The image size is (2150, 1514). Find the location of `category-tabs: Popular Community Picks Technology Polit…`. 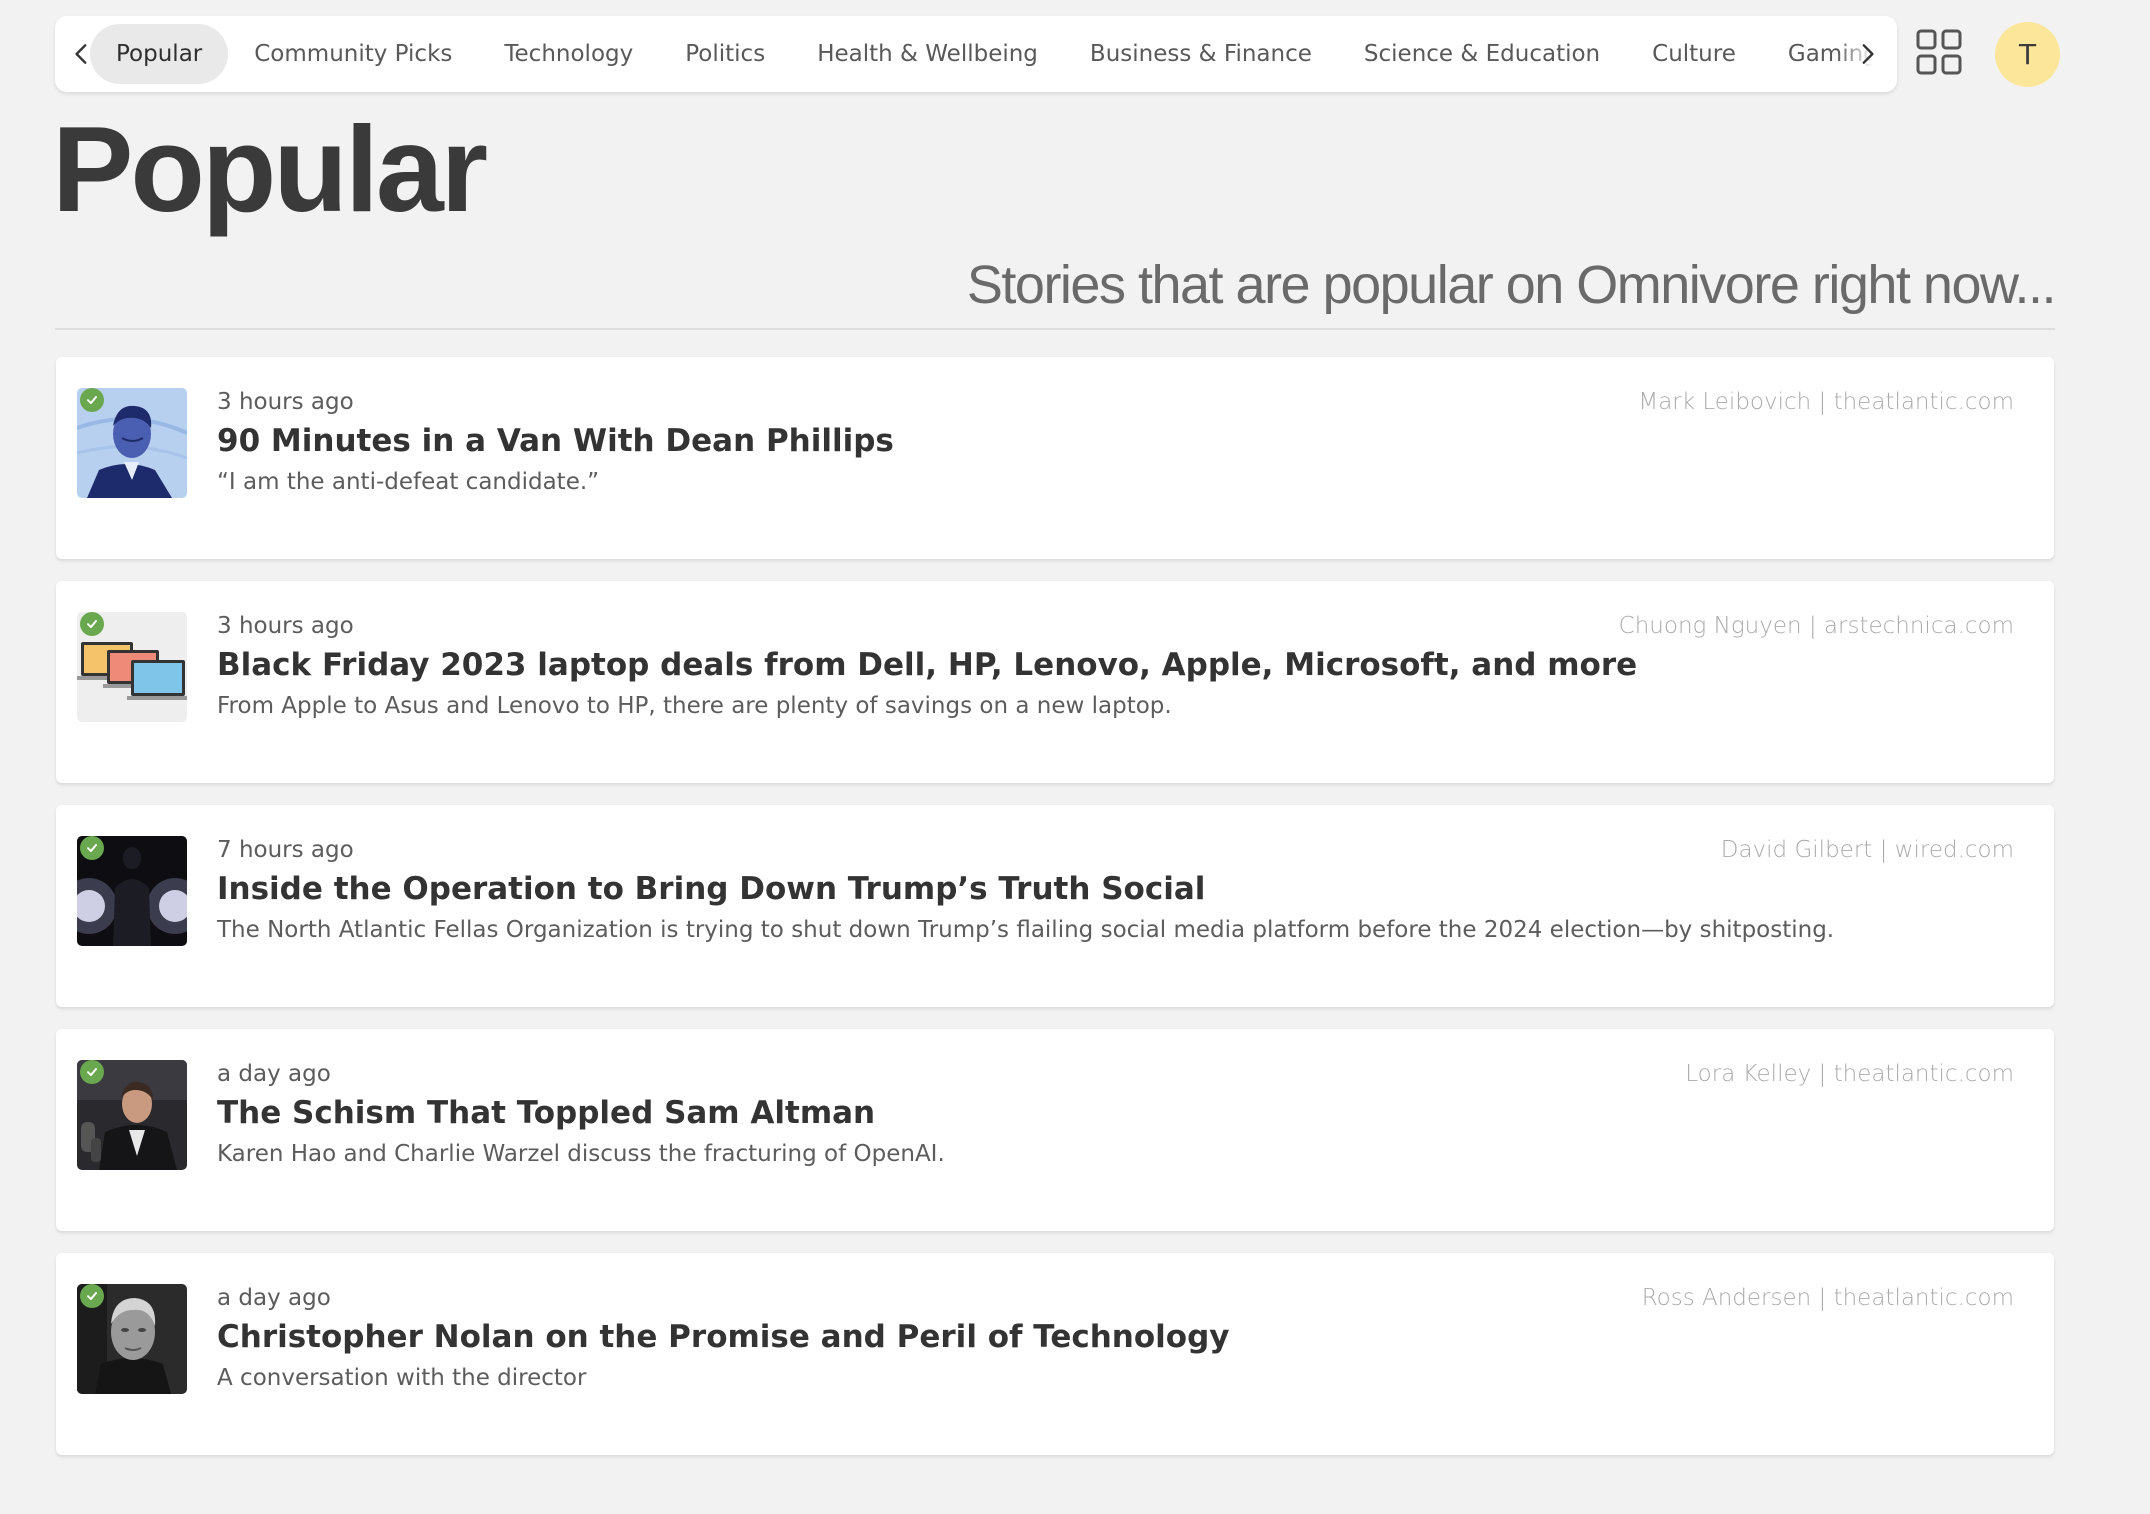

category-tabs: Popular Community Picks Technology Polit… is located at coordinates (993, 54).